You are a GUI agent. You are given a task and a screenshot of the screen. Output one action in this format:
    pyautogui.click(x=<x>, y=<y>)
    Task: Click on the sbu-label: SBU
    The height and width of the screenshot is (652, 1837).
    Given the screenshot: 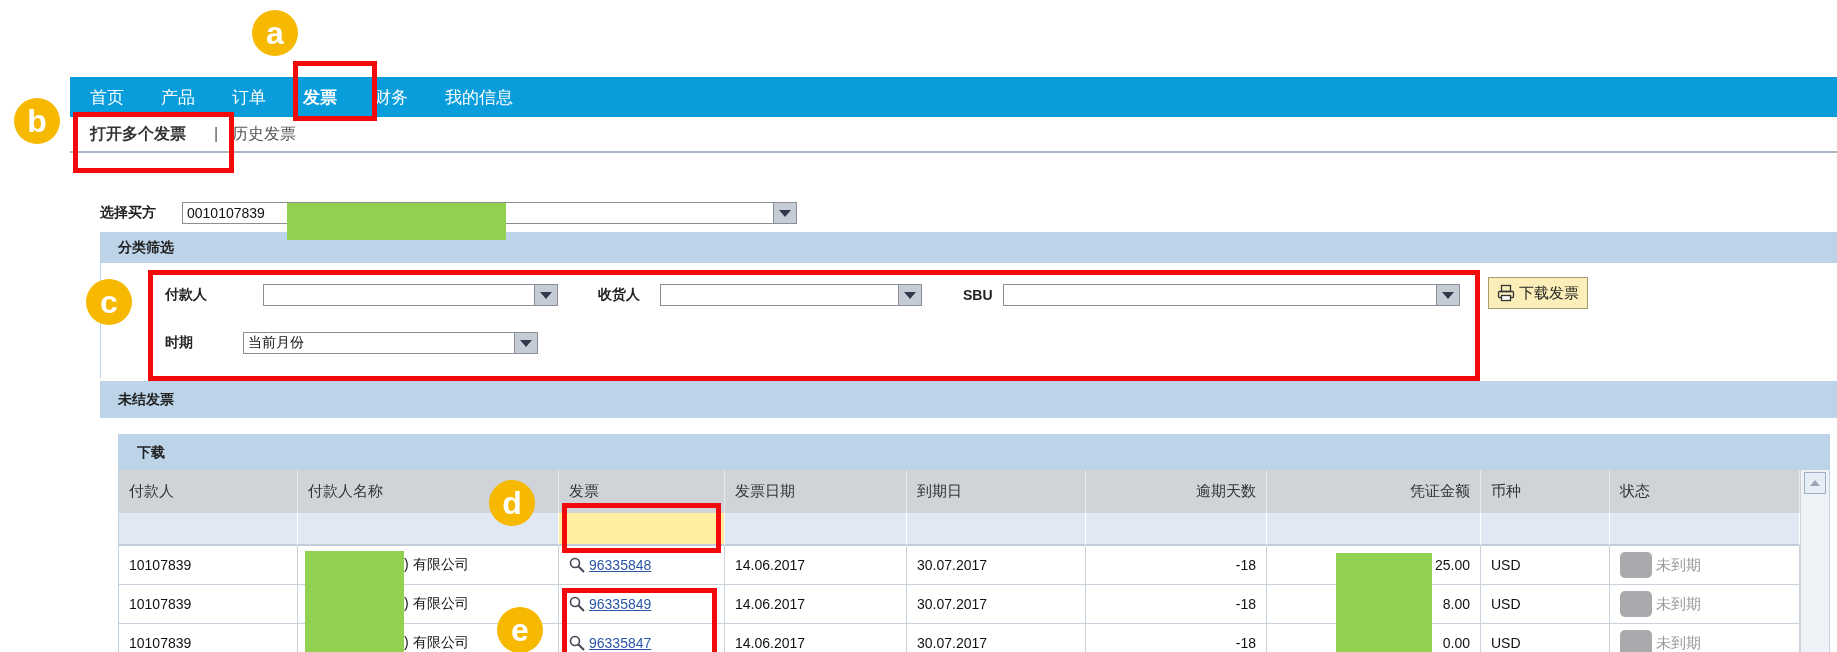 What is the action you would take?
    pyautogui.click(x=978, y=295)
    